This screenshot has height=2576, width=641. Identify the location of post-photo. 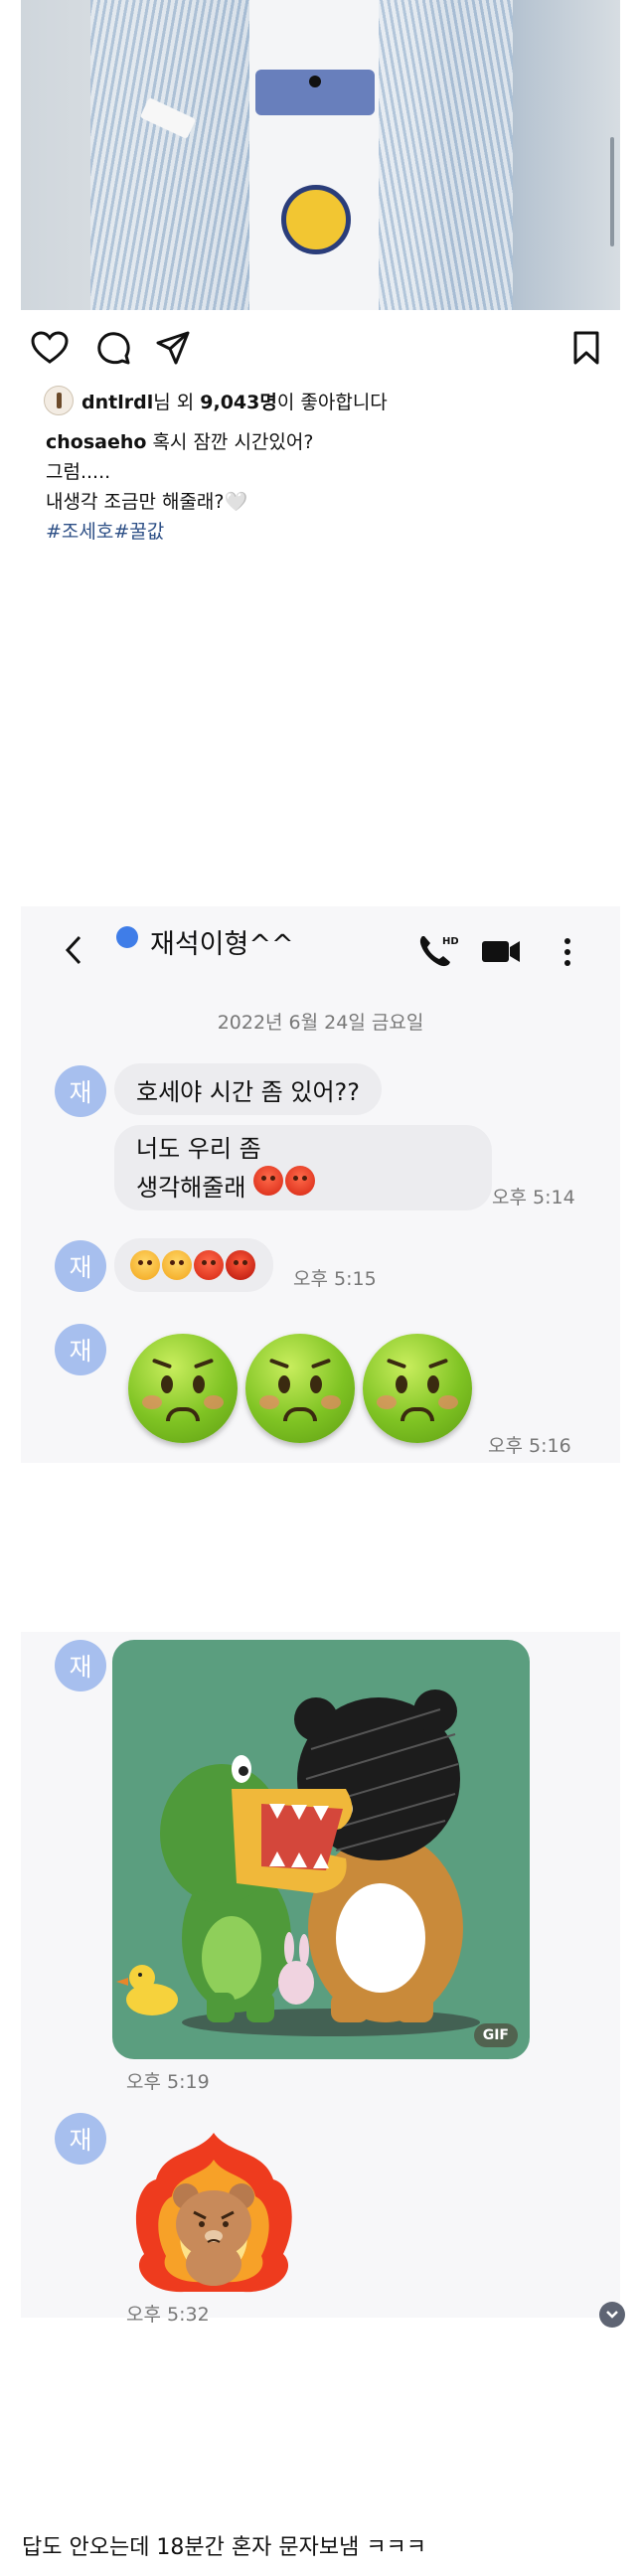
(320, 155).